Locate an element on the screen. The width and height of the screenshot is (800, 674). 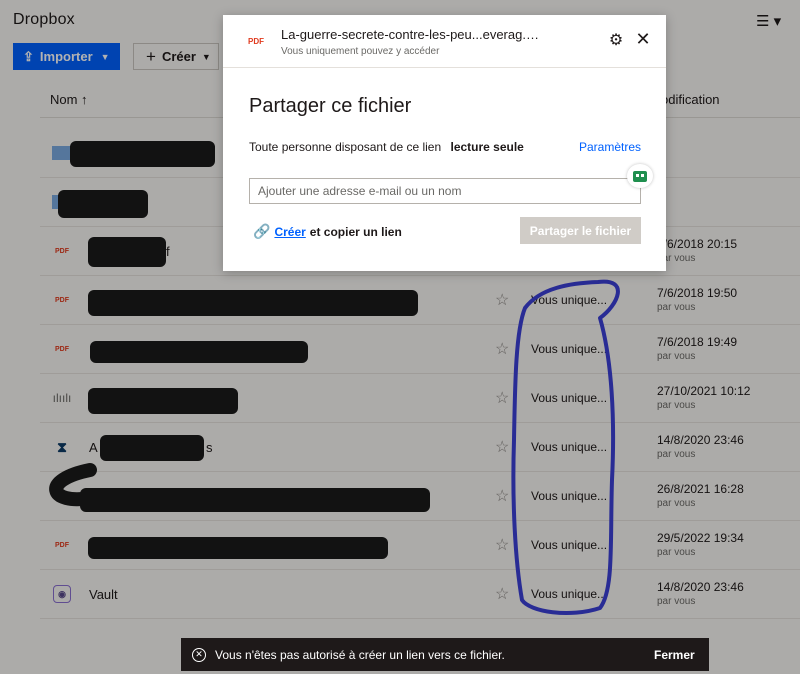
toast-close-button: Fermer is located at coordinates (674, 655).